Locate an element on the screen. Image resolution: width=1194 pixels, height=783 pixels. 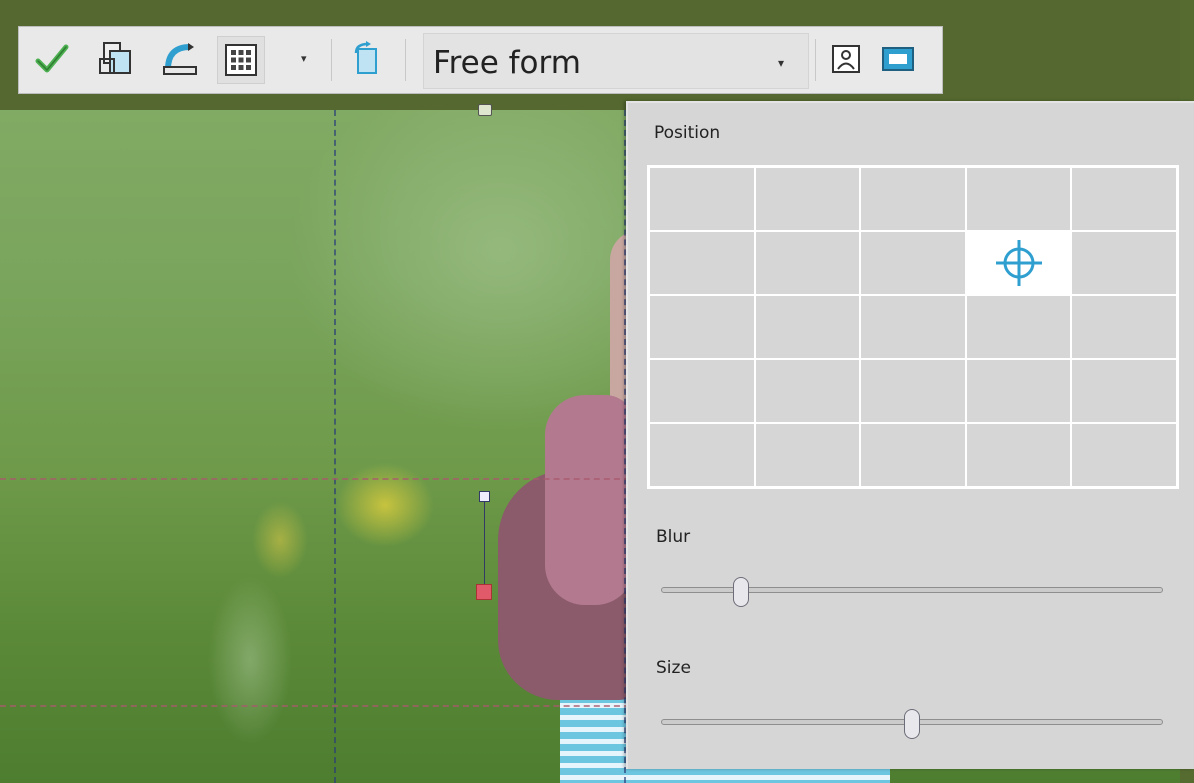
apply-icon is located at coordinates (52, 58).